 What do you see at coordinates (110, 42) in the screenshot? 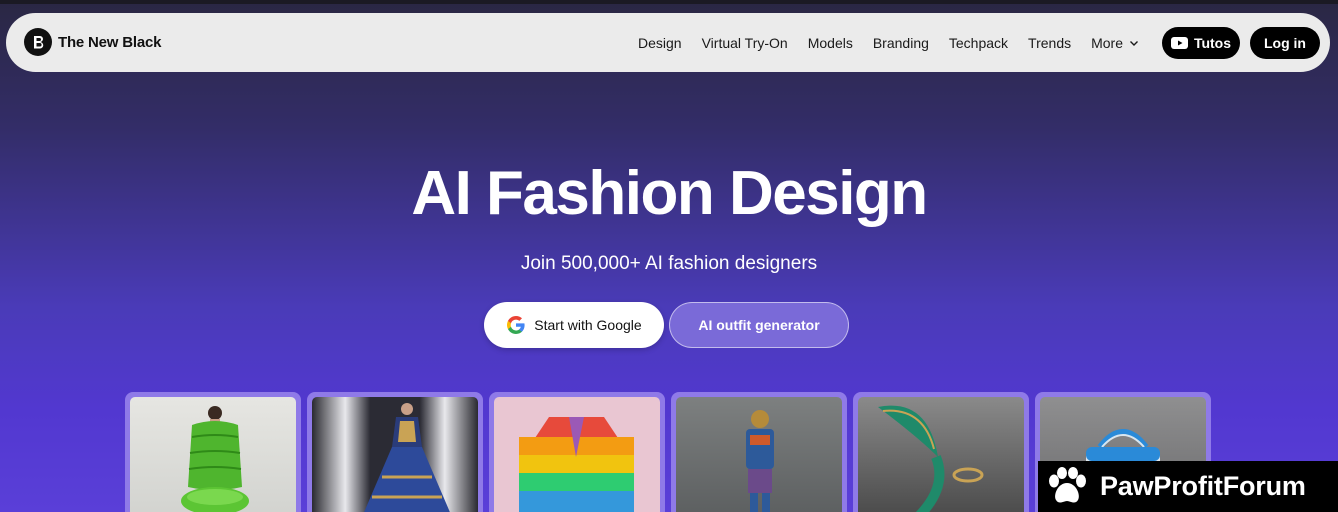
I see `brand-name: The New Black` at bounding box center [110, 42].